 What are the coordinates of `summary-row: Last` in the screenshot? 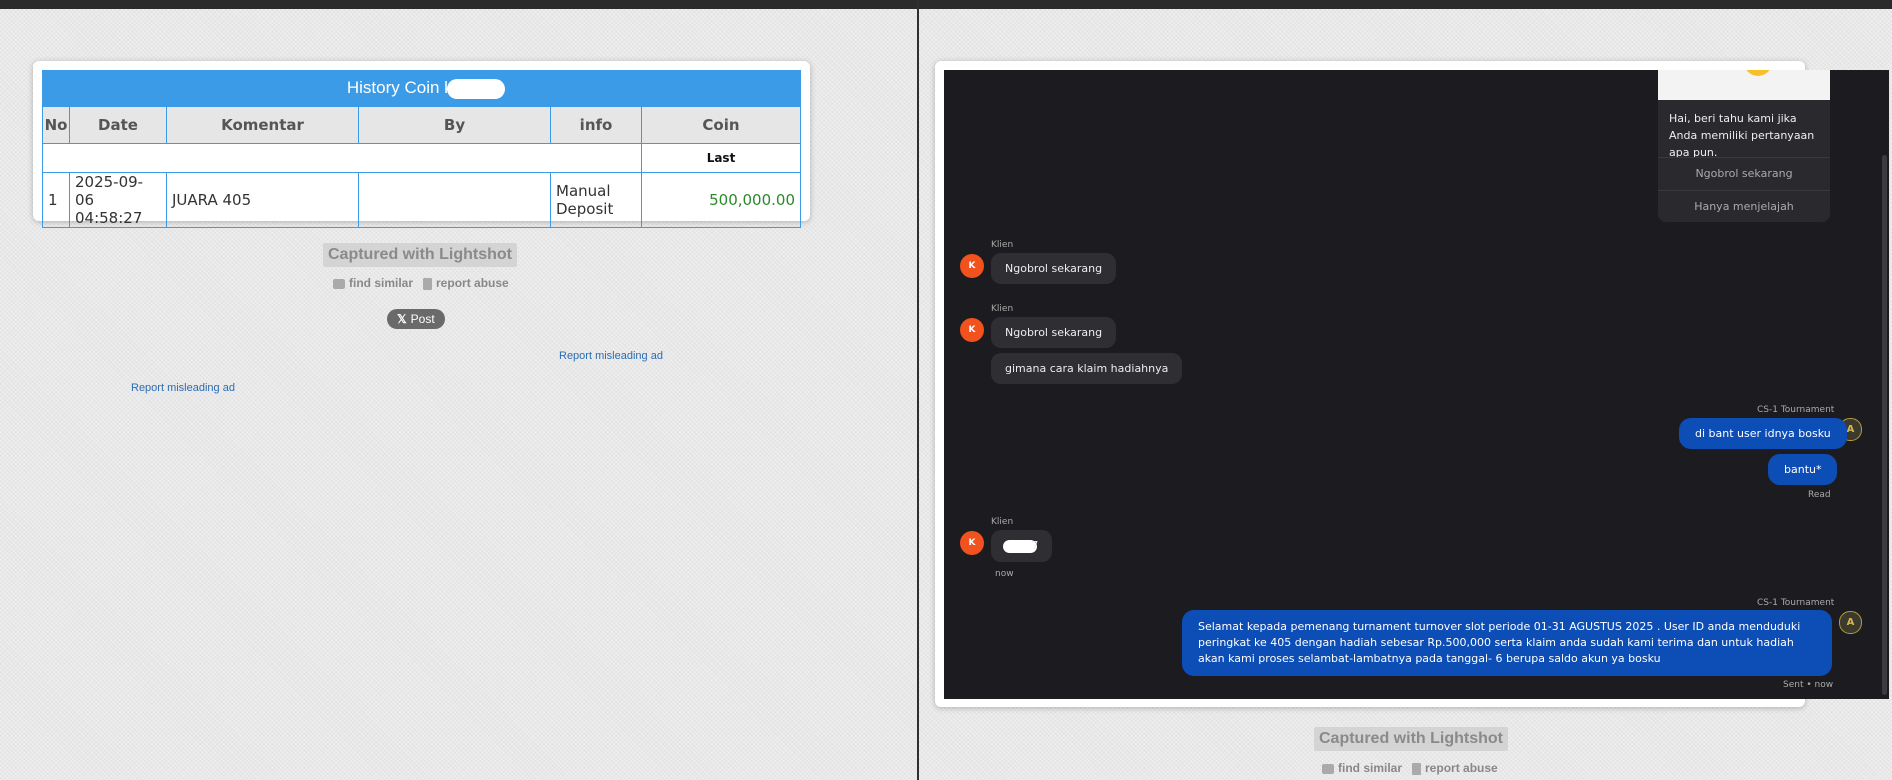 It's located at (421, 158).